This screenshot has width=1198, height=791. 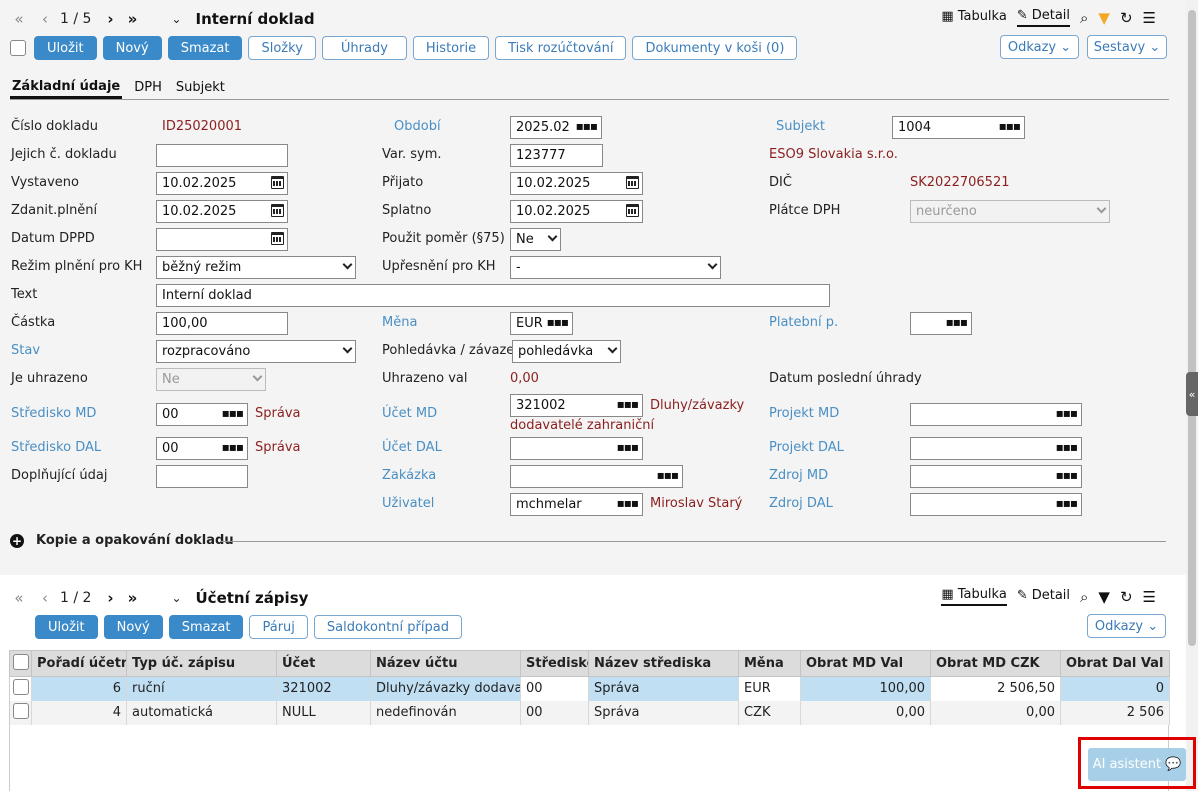 What do you see at coordinates (1115, 663) in the screenshot?
I see `column-header: Obrat Dal Val` at bounding box center [1115, 663].